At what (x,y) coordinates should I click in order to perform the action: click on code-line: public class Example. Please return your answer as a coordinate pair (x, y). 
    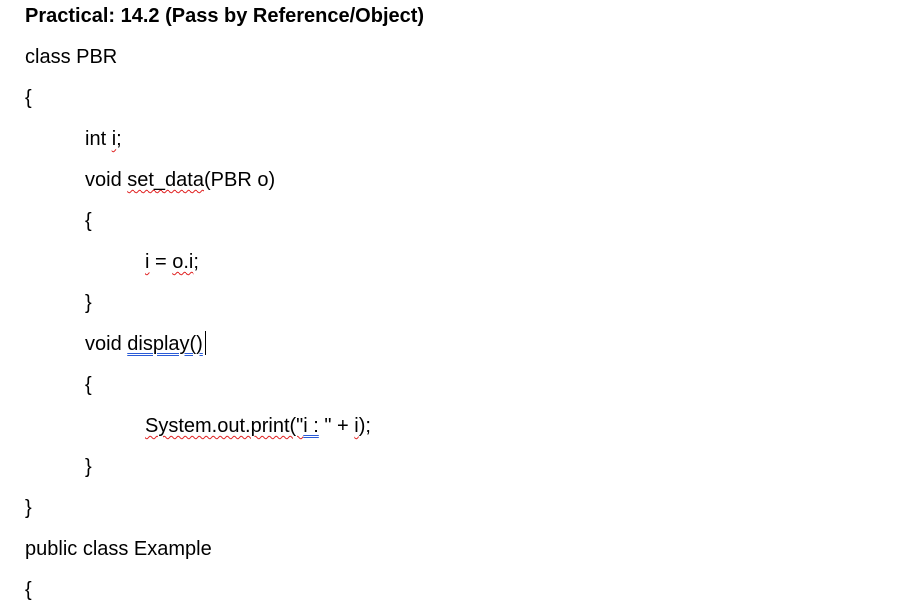
    Looking at the image, I should click on (118, 549).